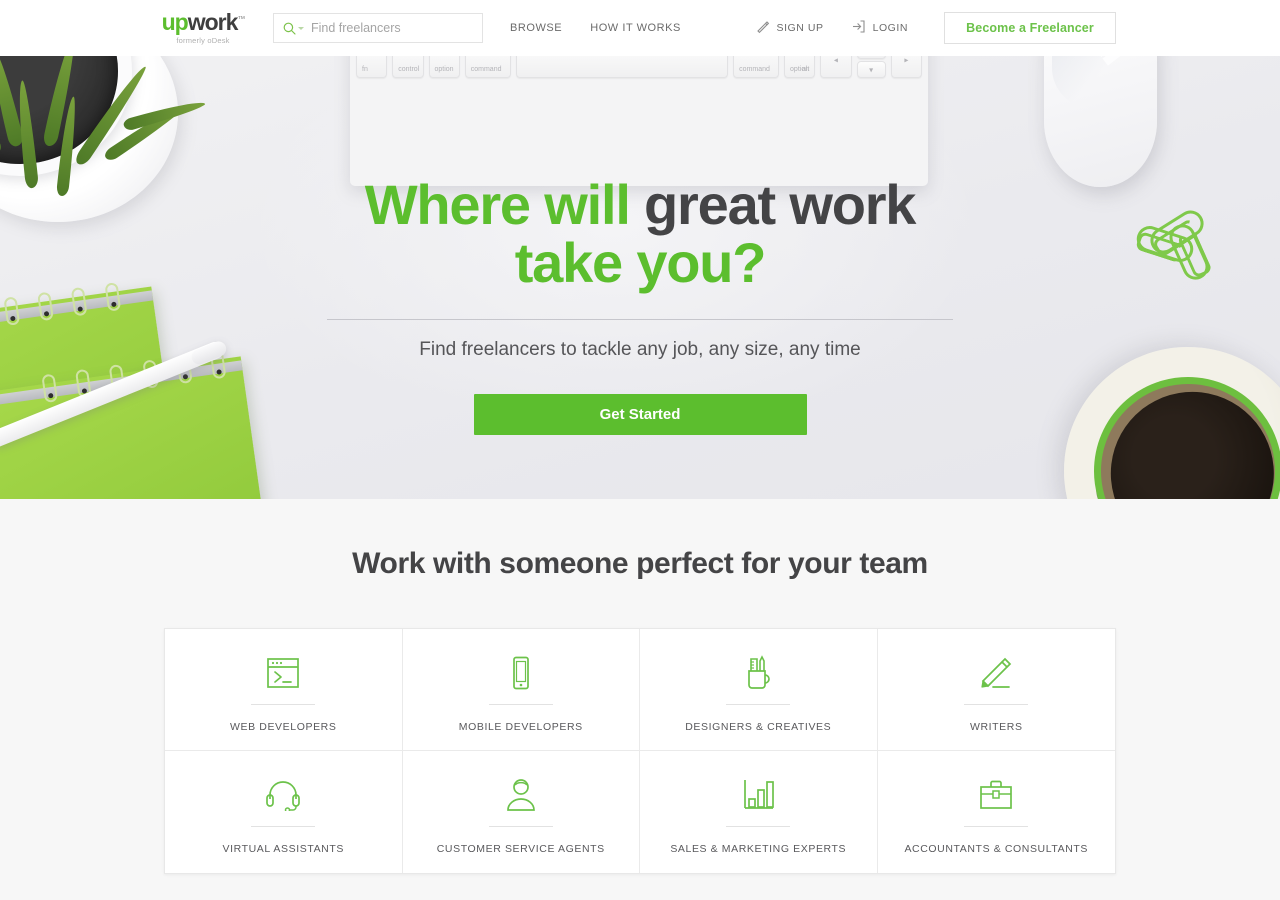  What do you see at coordinates (758, 849) in the screenshot?
I see `category-label: SALES & MARKETING EXPERTS` at bounding box center [758, 849].